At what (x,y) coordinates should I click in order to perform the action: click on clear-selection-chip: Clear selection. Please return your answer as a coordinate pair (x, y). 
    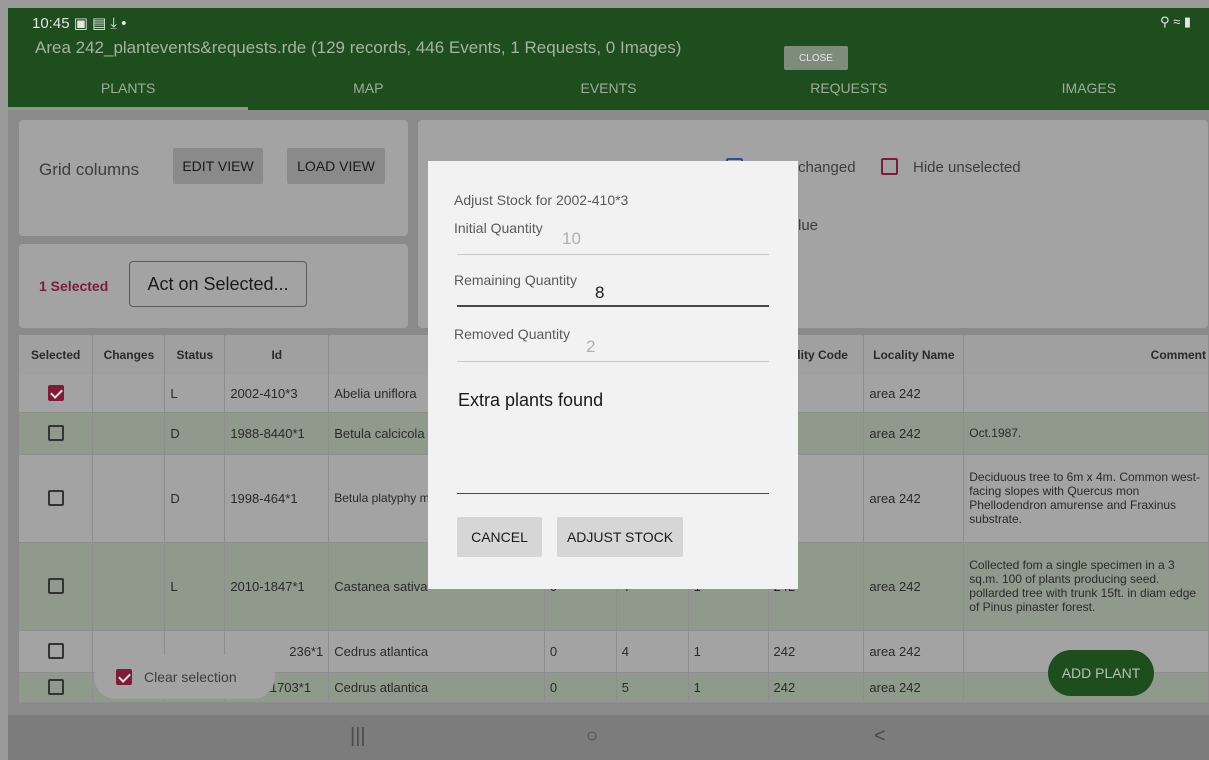
    Looking at the image, I should click on (184, 677).